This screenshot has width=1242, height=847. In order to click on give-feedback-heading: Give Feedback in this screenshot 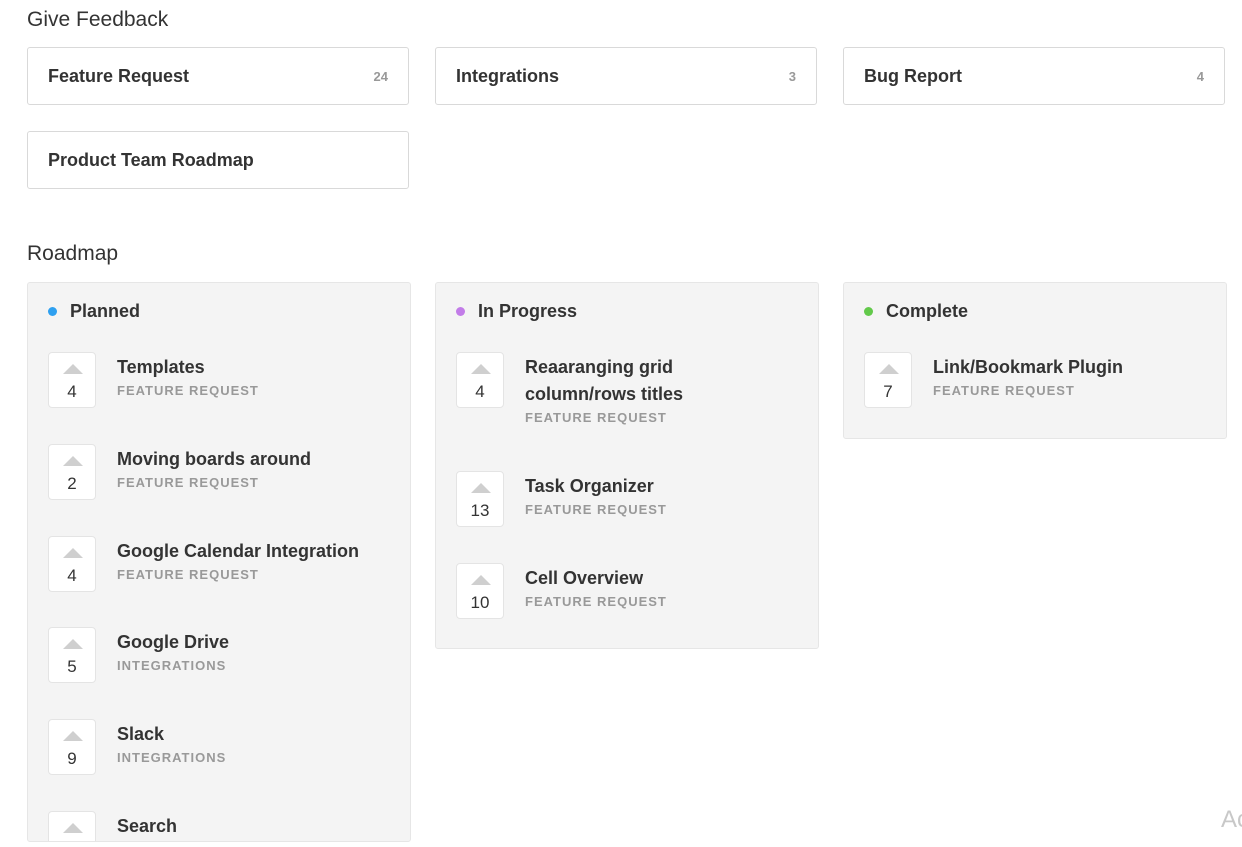, I will do `click(98, 19)`.